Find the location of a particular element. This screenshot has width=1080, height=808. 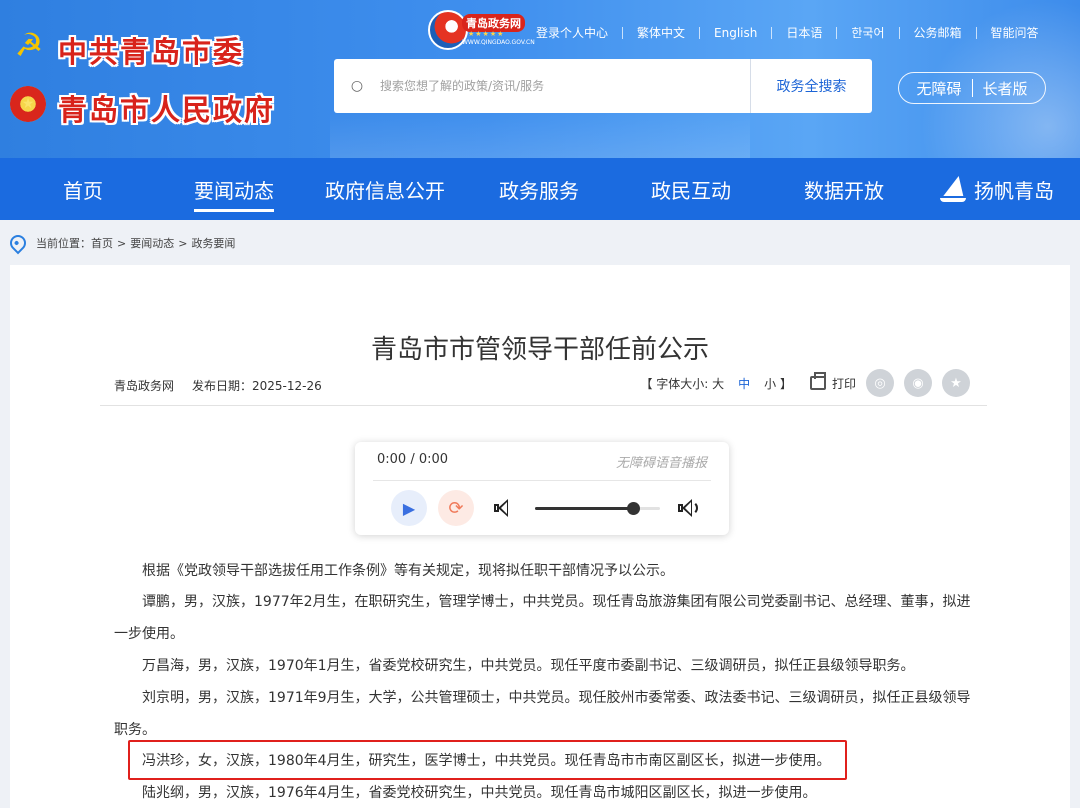

player-time: 0:00 / 0:00 is located at coordinates (413, 459).